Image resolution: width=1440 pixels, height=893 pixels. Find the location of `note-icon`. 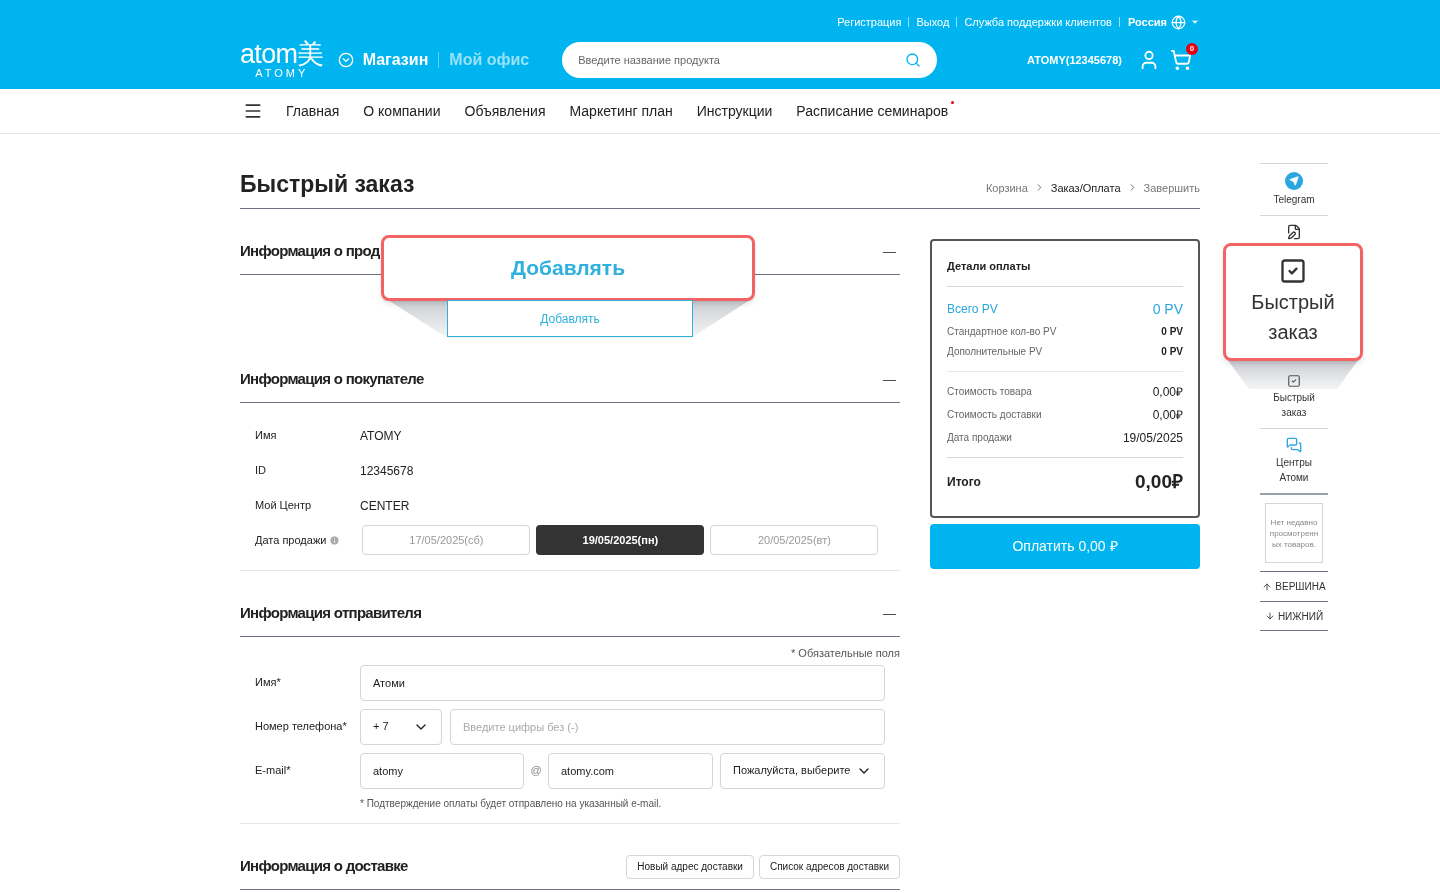

note-icon is located at coordinates (1294, 232).